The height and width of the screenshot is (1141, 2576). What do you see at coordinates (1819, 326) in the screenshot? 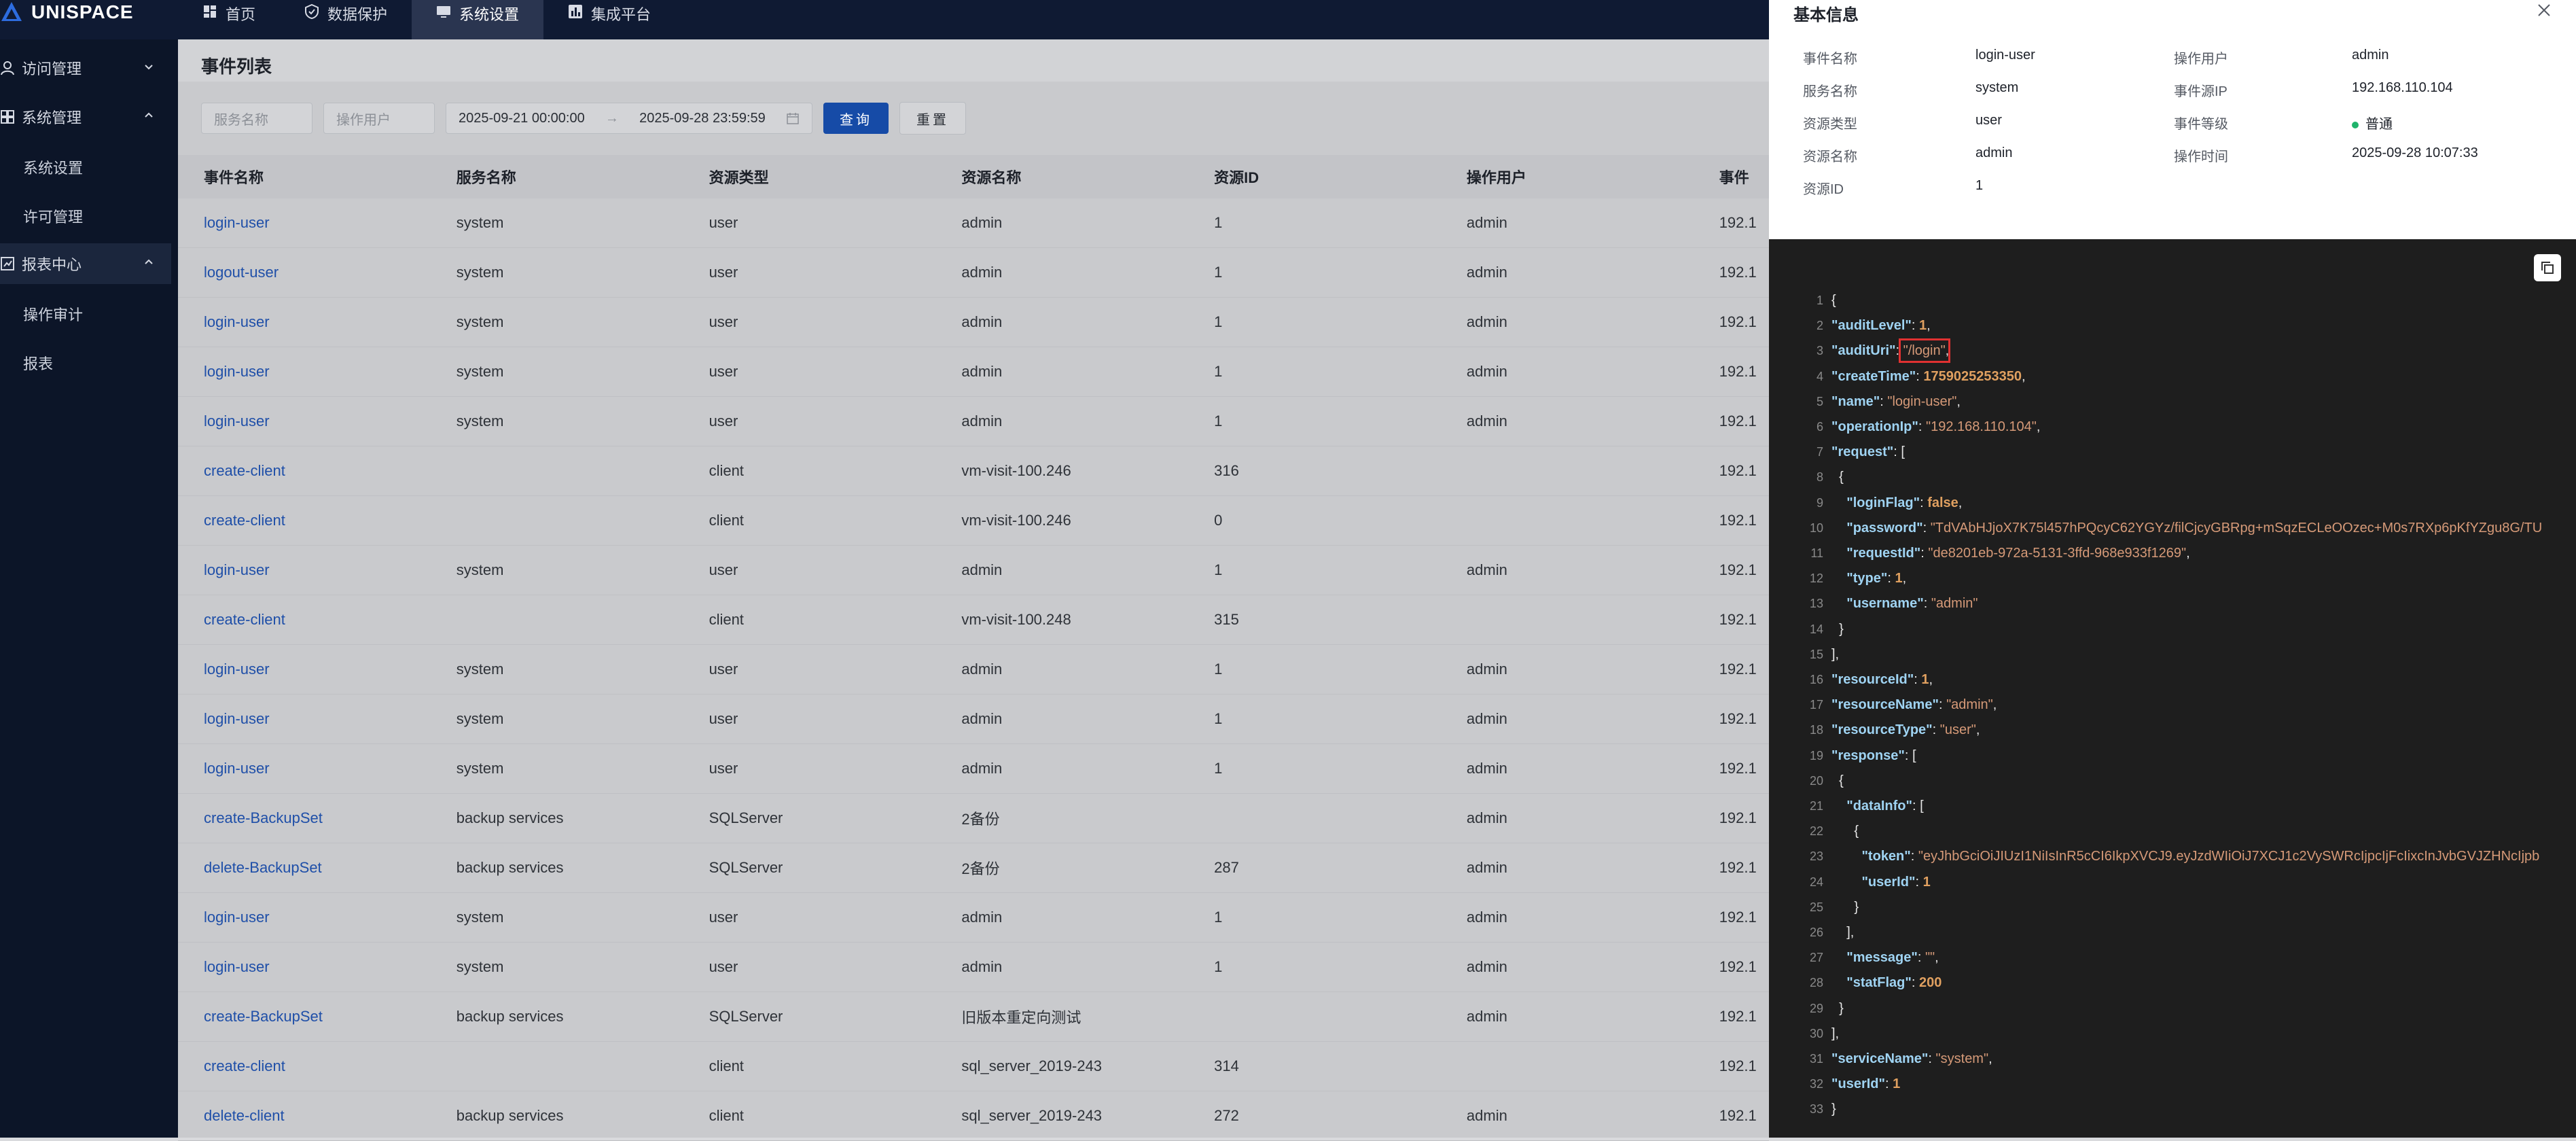
I see `line-number: 2` at bounding box center [1819, 326].